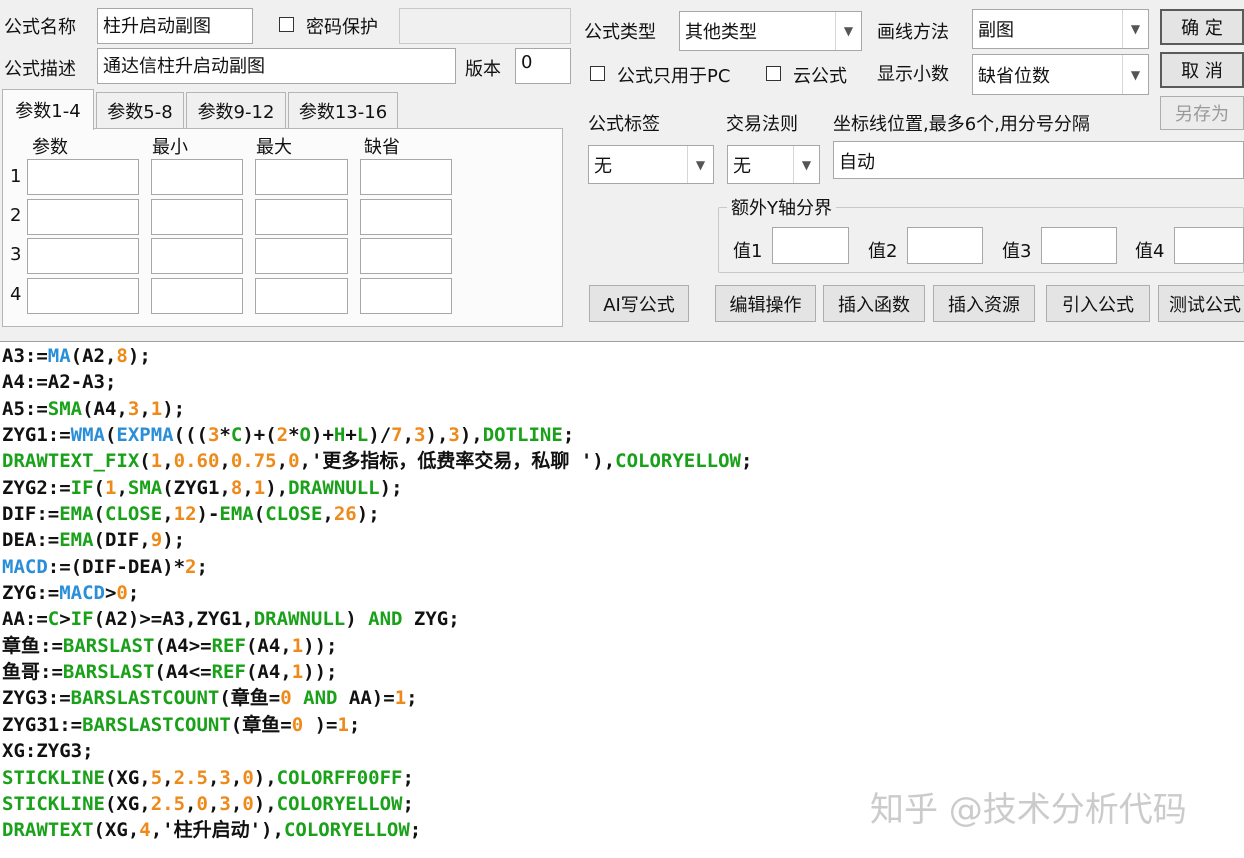 The width and height of the screenshot is (1244, 858). Describe the element at coordinates (50, 147) in the screenshot. I see `params-header-name: 参数` at that location.